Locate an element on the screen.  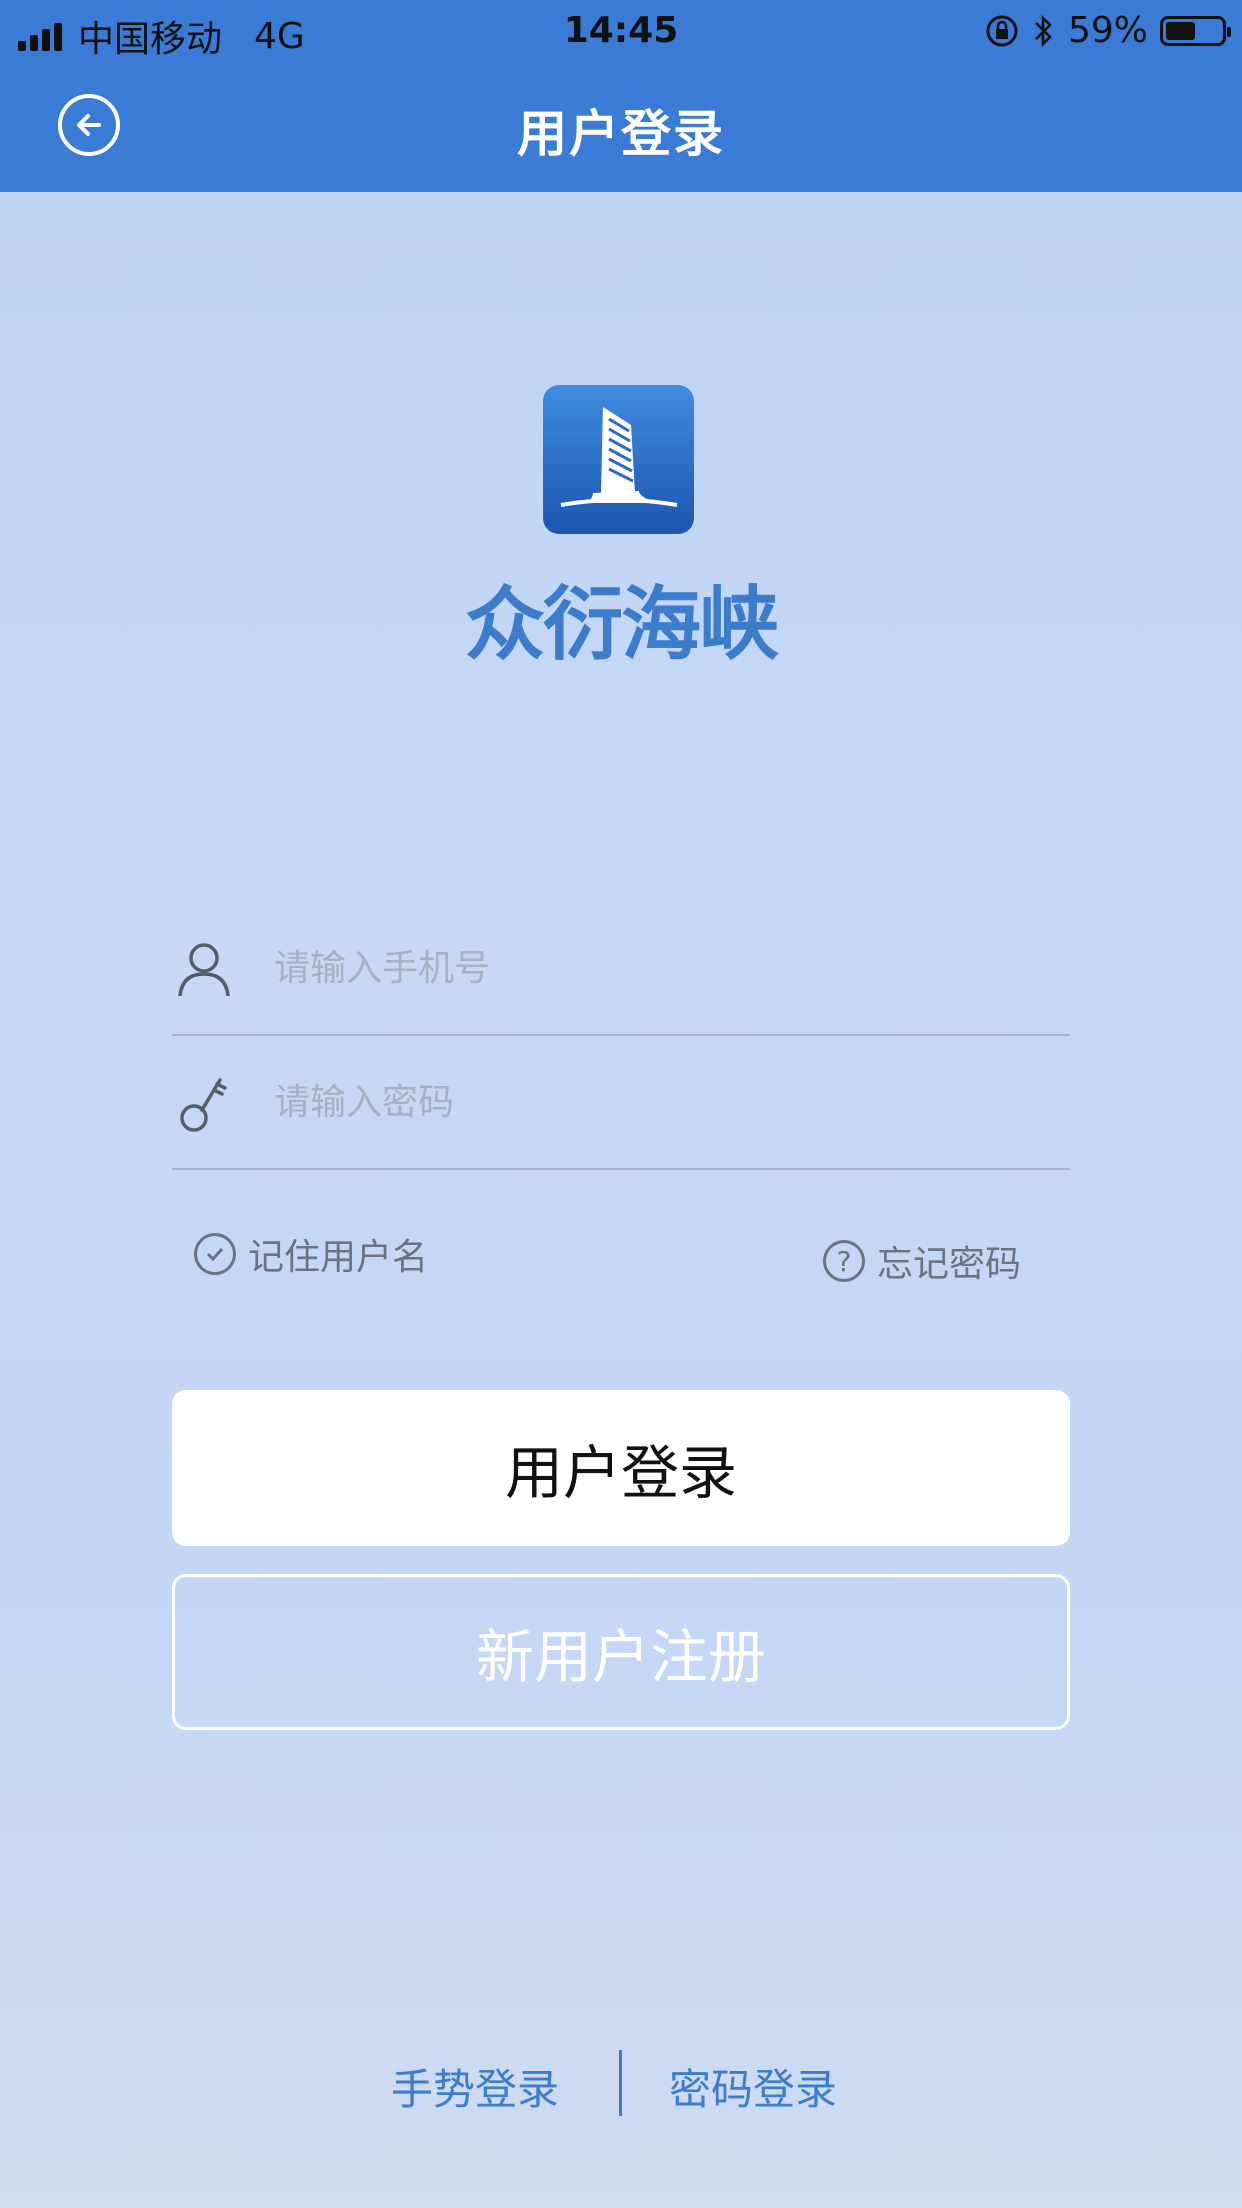
phone-input is located at coordinates (664, 968).